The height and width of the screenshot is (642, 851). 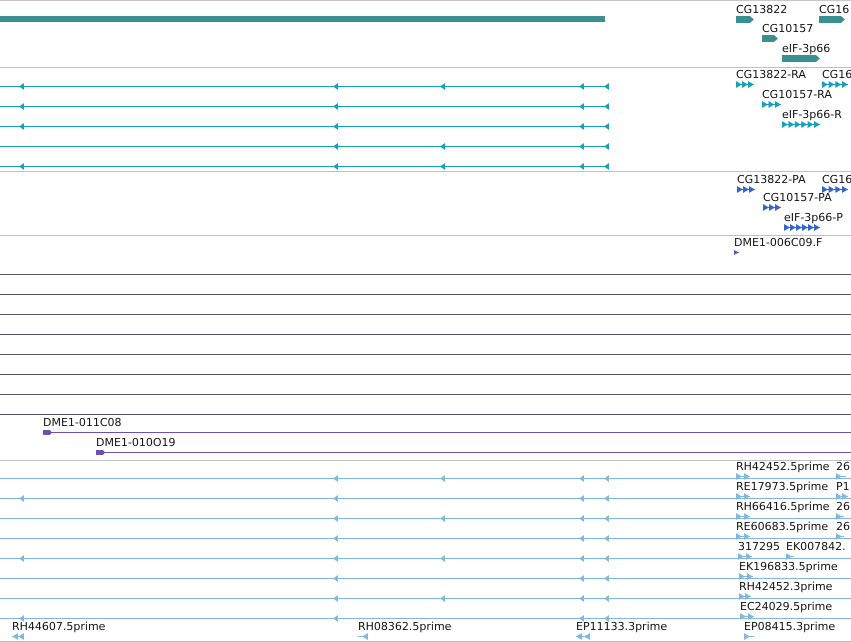 I want to click on feature-label: CG13822, so click(x=762, y=10).